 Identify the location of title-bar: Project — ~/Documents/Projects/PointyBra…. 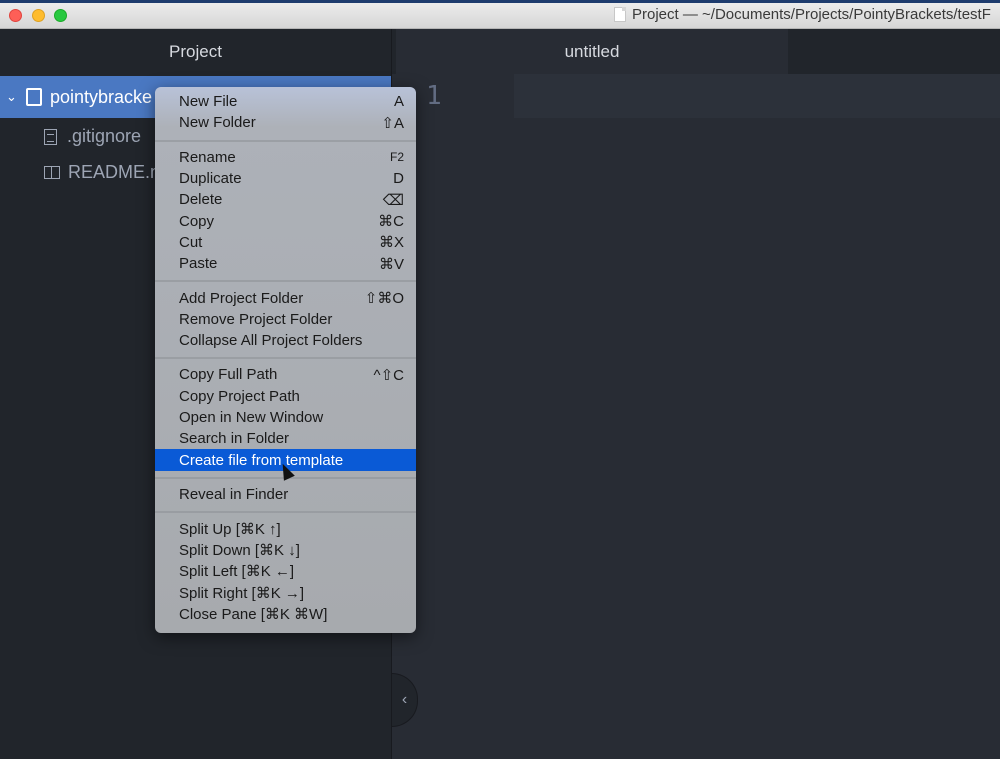
(500, 14).